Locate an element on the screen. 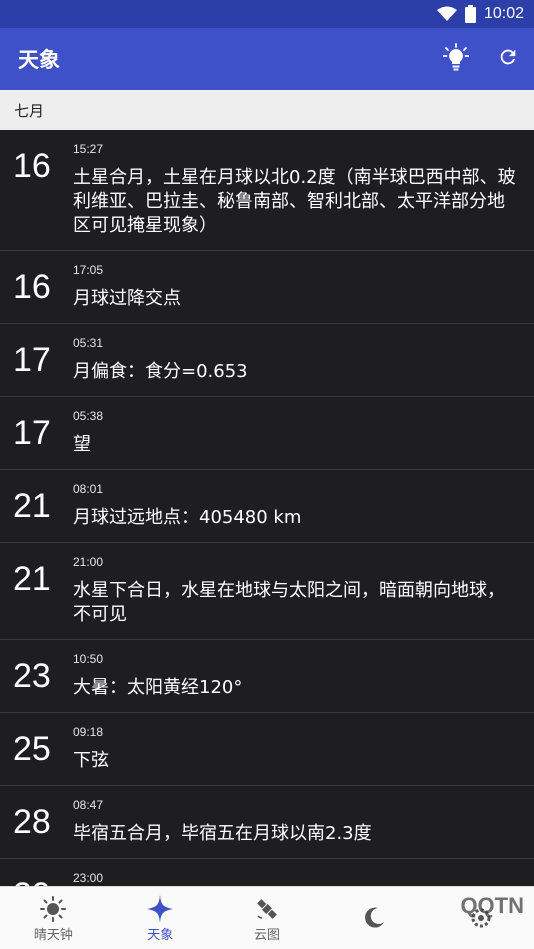 This screenshot has height=949, width=534. event-time: 23:00 is located at coordinates (88, 878).